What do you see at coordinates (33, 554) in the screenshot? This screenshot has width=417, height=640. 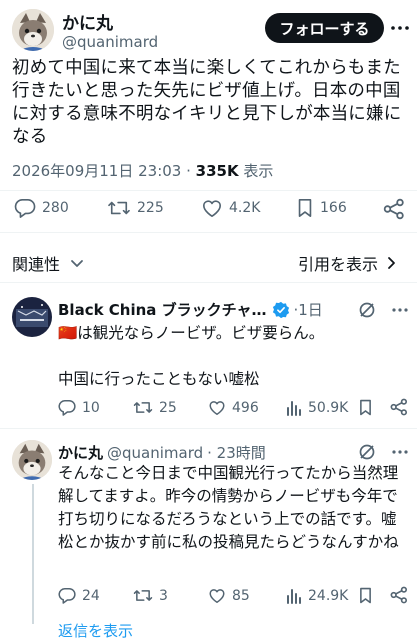 I see `thread-line` at bounding box center [33, 554].